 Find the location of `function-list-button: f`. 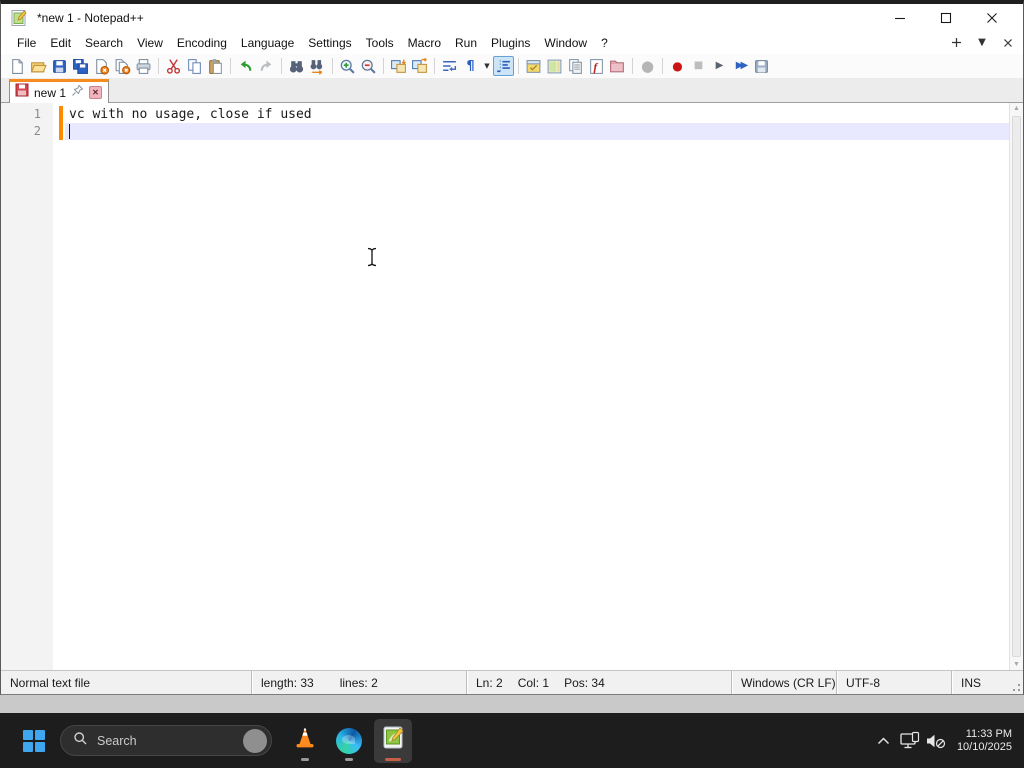

function-list-button: f is located at coordinates (596, 66).